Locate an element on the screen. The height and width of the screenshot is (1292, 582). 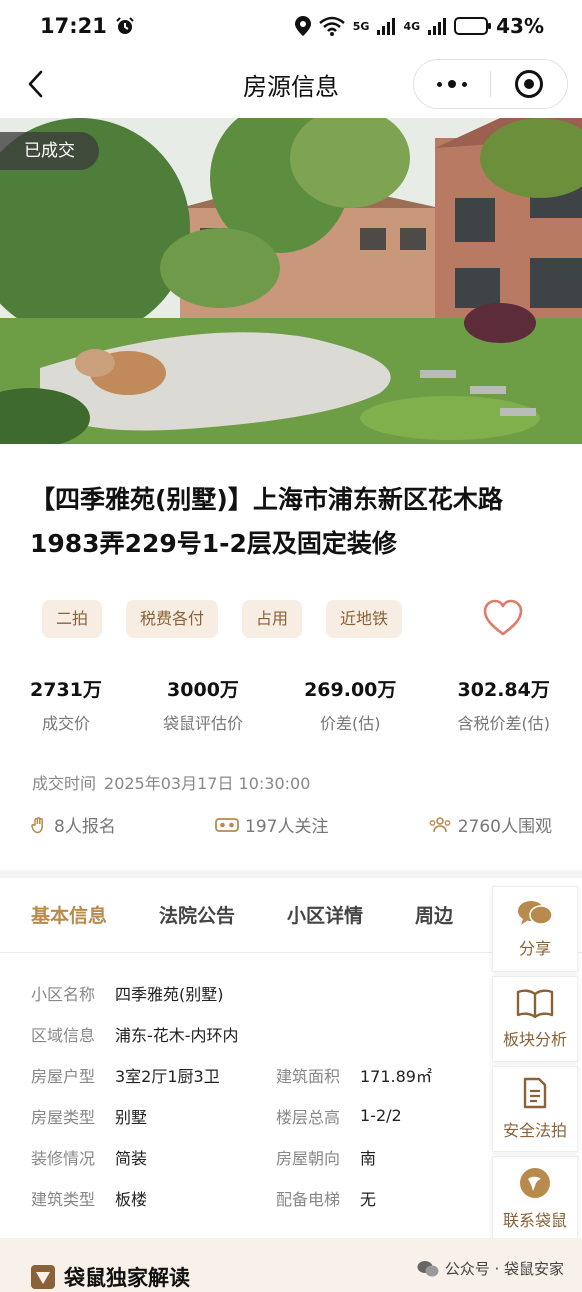
network-4g-label: 4G is located at coordinates (412, 26).